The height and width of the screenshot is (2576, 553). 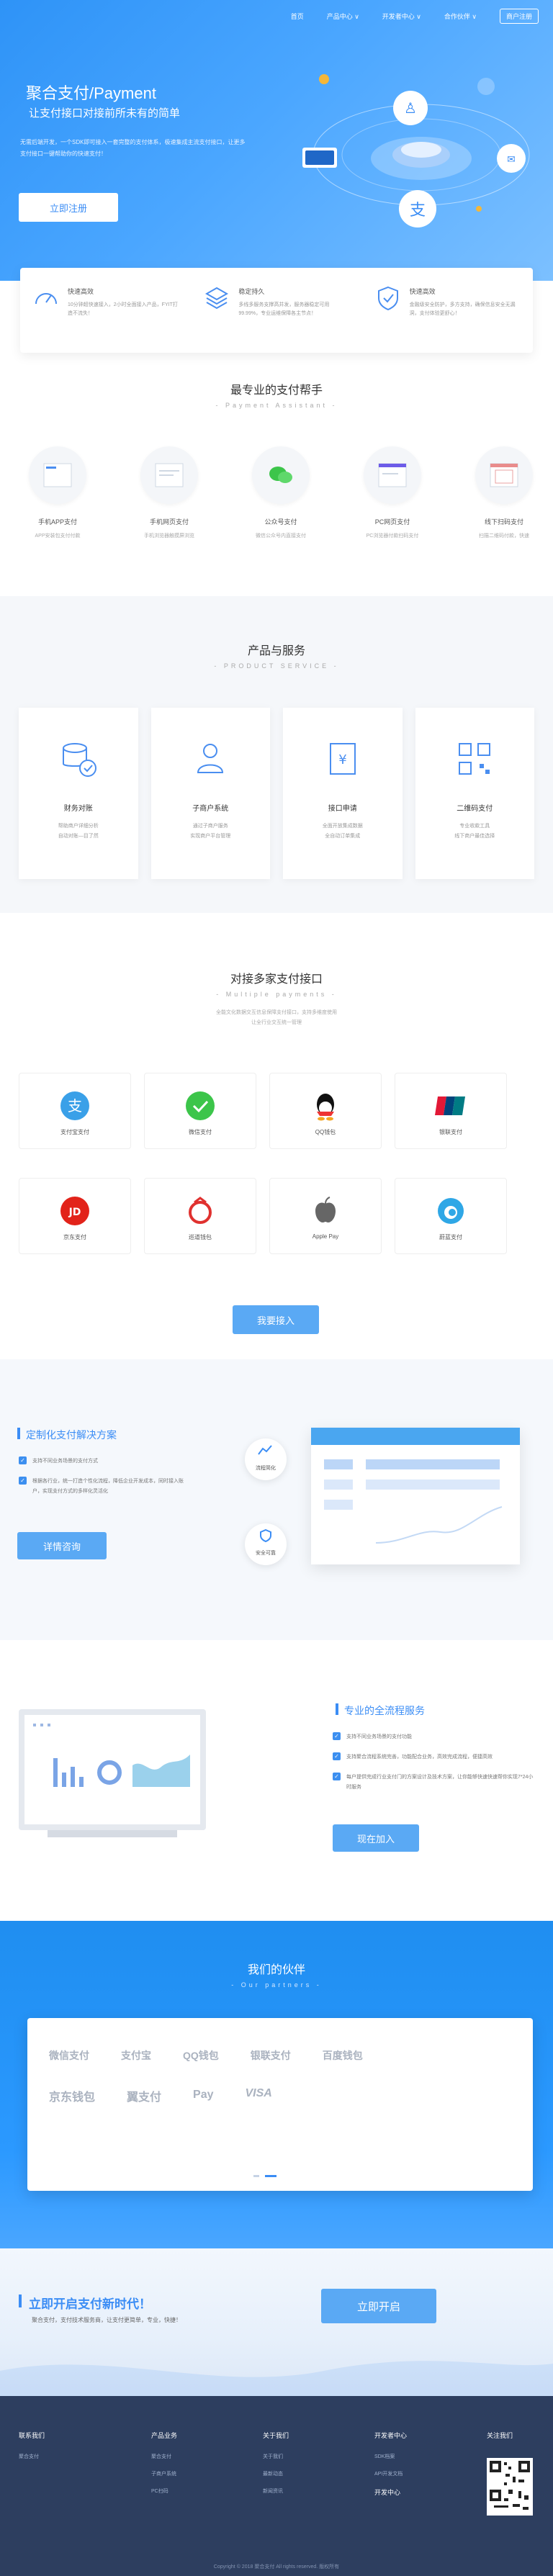 What do you see at coordinates (376, 1838) in the screenshot?
I see `join-now-button: 现在加入` at bounding box center [376, 1838].